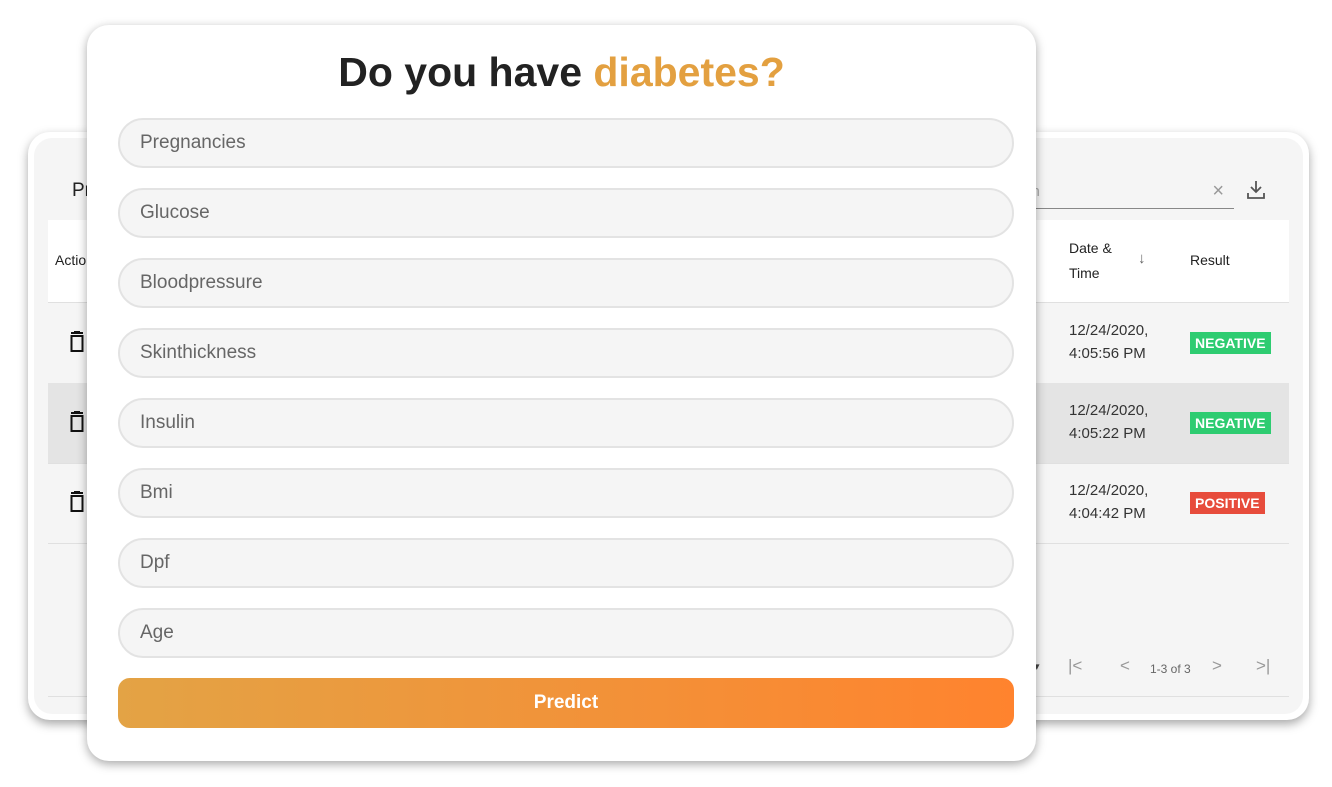 This screenshot has height=787, width=1332. Describe the element at coordinates (1263, 666) in the screenshot. I see `last-page-button: >|` at that location.